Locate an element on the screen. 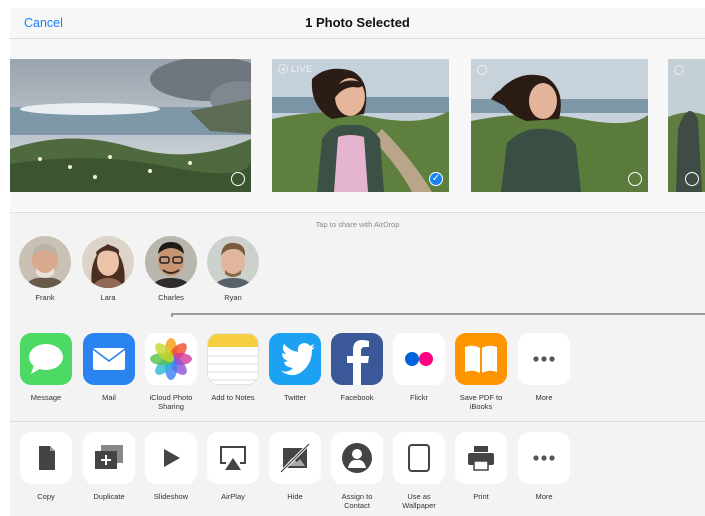 This screenshot has height=516, width=705. action-label: Copy is located at coordinates (46, 496).